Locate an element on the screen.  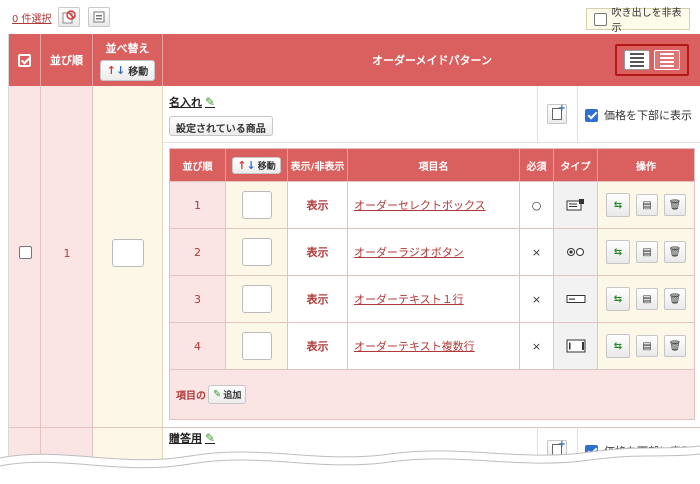
add-document-icon is located at coordinates (559, 111).